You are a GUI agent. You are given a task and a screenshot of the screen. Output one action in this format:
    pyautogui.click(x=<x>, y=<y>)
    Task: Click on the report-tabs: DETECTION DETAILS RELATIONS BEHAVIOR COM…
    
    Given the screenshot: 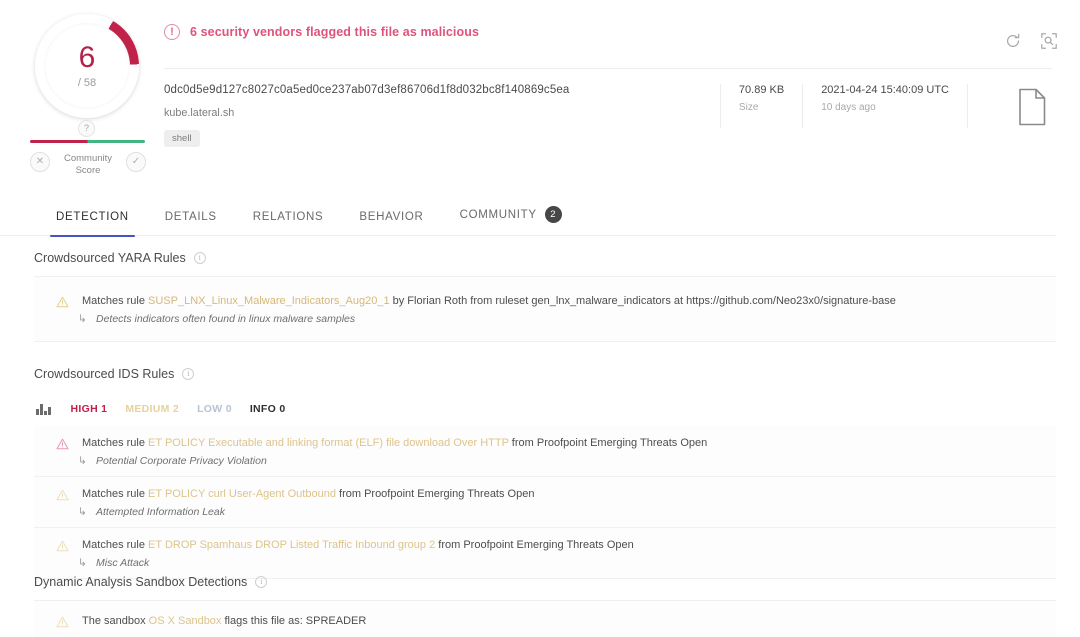 What is the action you would take?
    pyautogui.click(x=528, y=212)
    